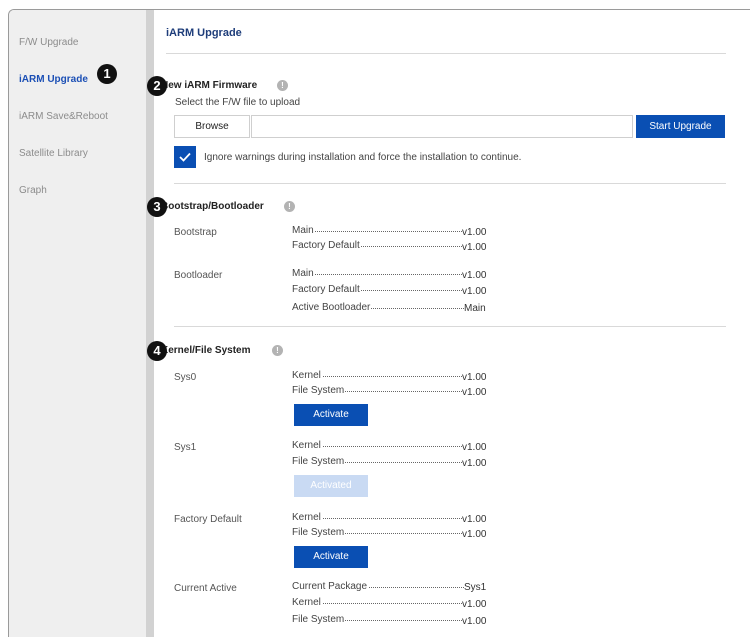  I want to click on callout-marker-2: 2, so click(157, 86).